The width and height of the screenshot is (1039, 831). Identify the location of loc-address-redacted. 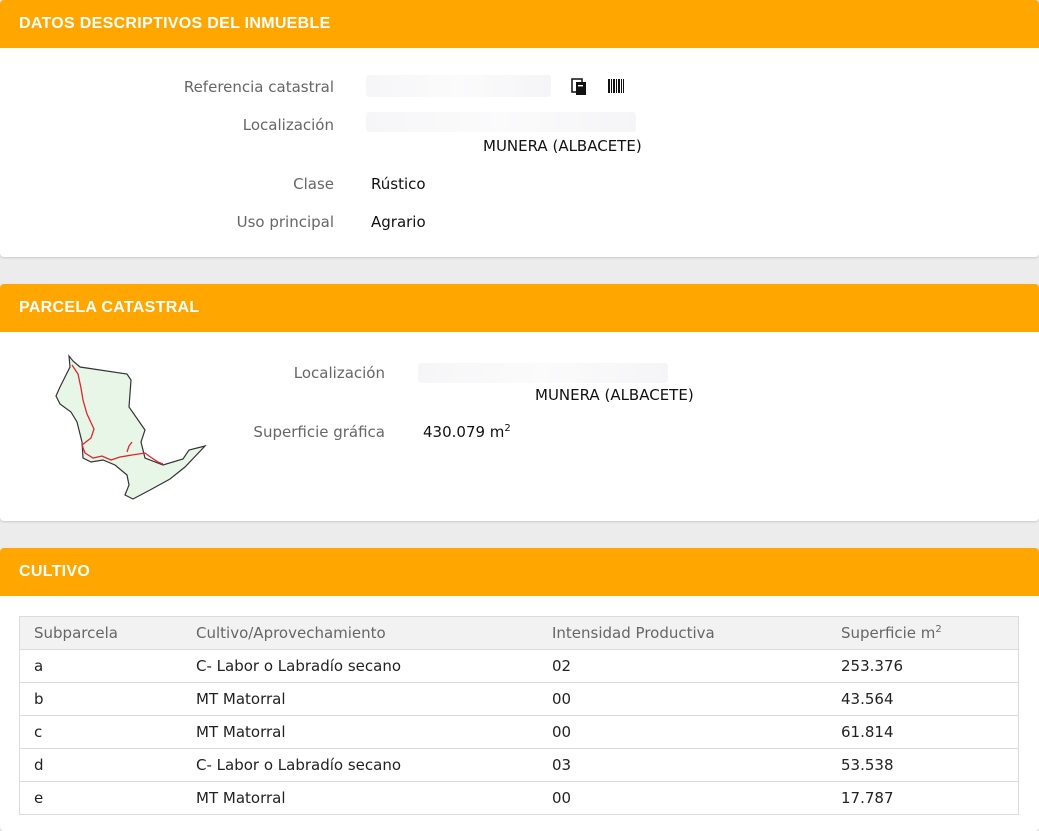
(501, 122).